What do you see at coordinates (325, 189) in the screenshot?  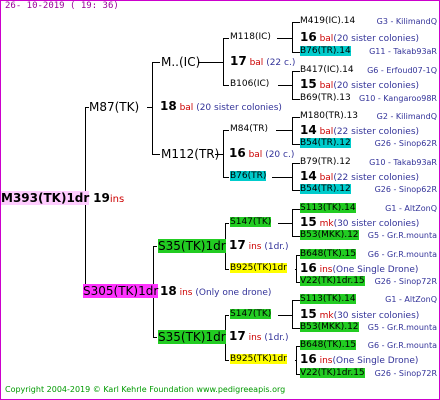 I see `leaf-name: B54(TR).12` at bounding box center [325, 189].